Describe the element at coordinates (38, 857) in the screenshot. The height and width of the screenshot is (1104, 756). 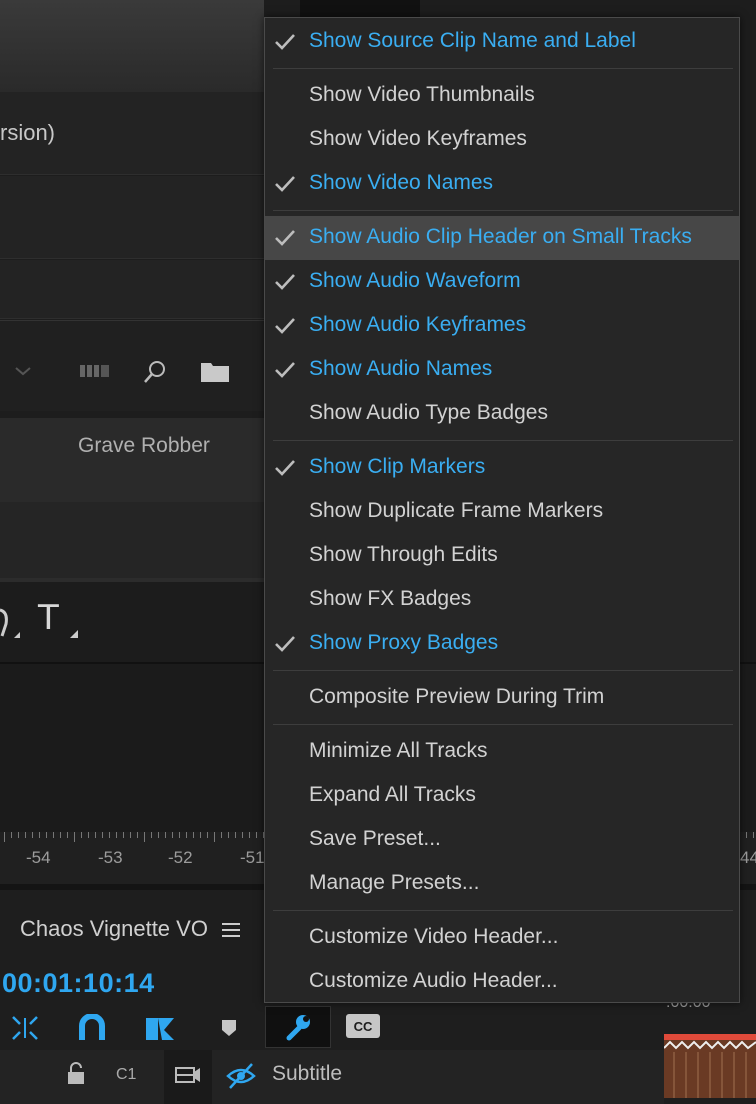
I see `ruler-number: -54` at that location.